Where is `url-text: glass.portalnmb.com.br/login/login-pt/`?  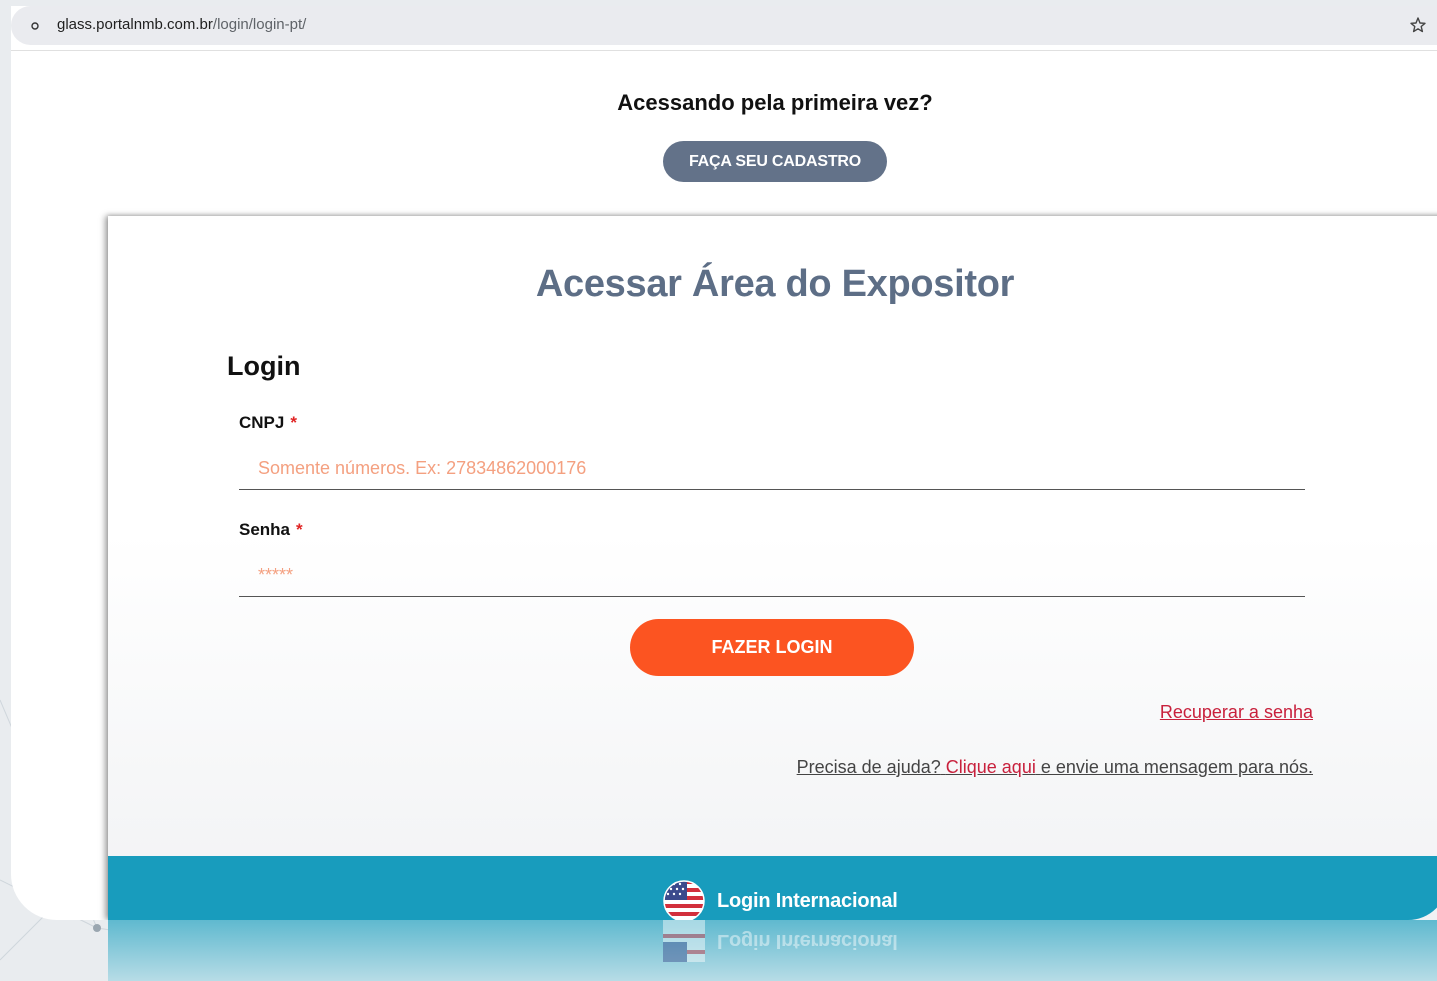
url-text: glass.portalnmb.com.br/login/login-pt/ is located at coordinates (181, 24).